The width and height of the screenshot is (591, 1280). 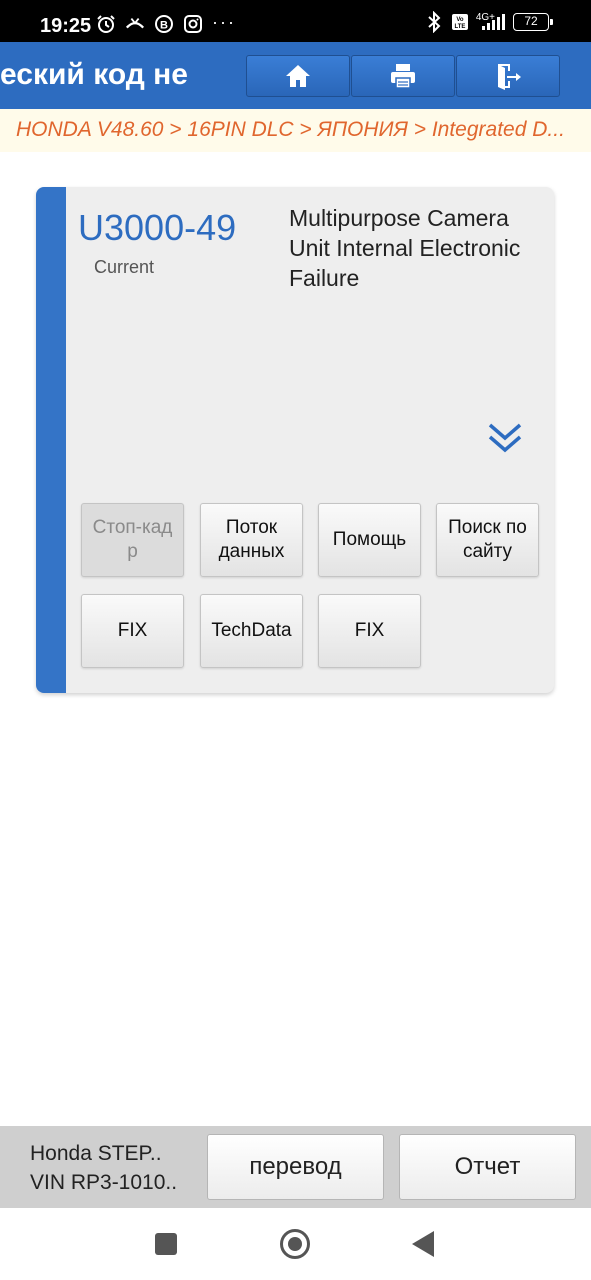 I want to click on home-icon, so click(x=298, y=76).